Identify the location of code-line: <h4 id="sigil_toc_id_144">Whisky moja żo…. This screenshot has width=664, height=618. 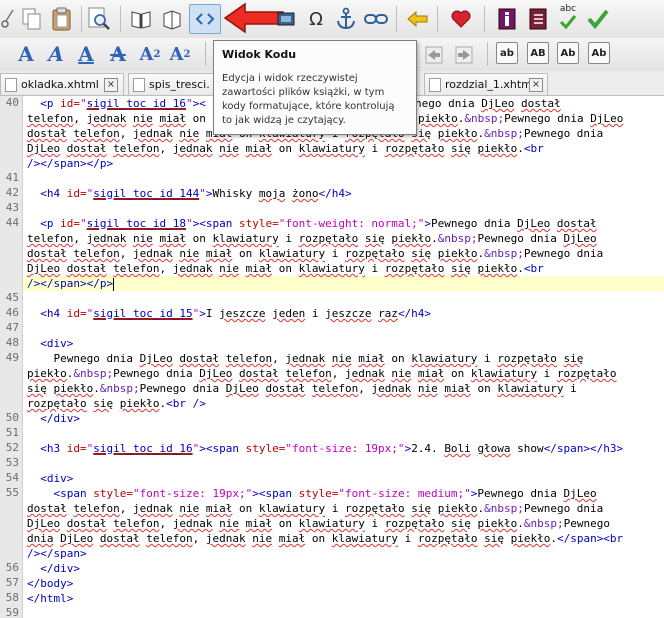
(196, 193).